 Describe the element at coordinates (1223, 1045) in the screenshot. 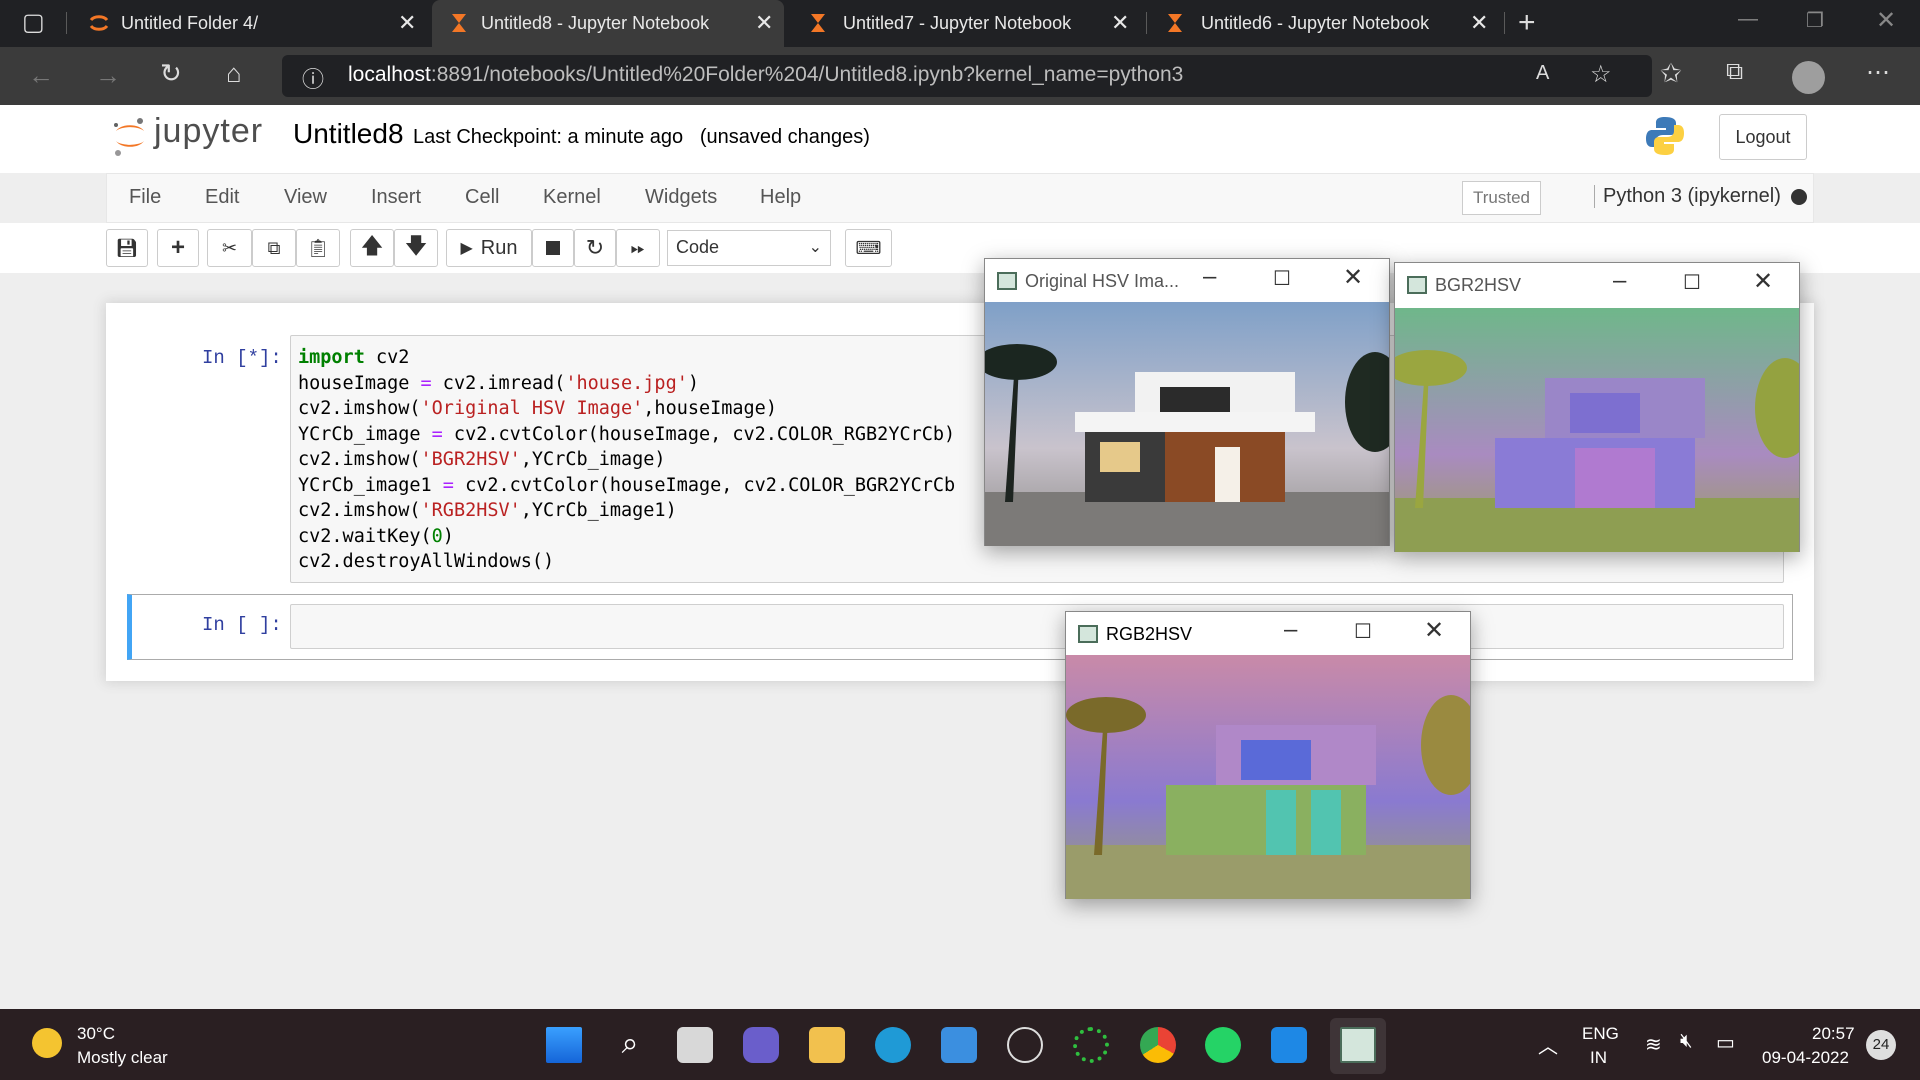

I see `whatsapp-icon` at that location.